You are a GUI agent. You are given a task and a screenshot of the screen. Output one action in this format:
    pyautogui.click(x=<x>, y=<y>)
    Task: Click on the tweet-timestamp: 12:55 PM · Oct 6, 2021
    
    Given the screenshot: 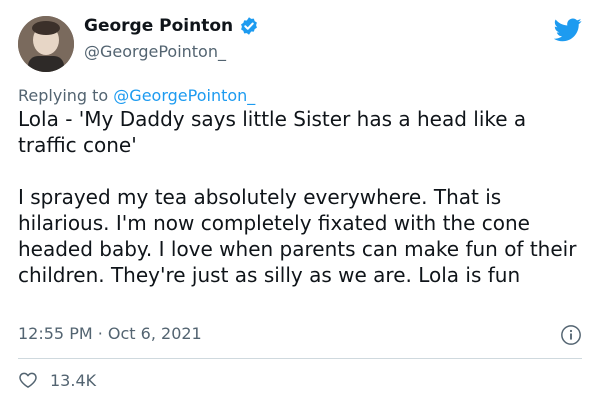 What is the action you would take?
    pyautogui.click(x=110, y=333)
    